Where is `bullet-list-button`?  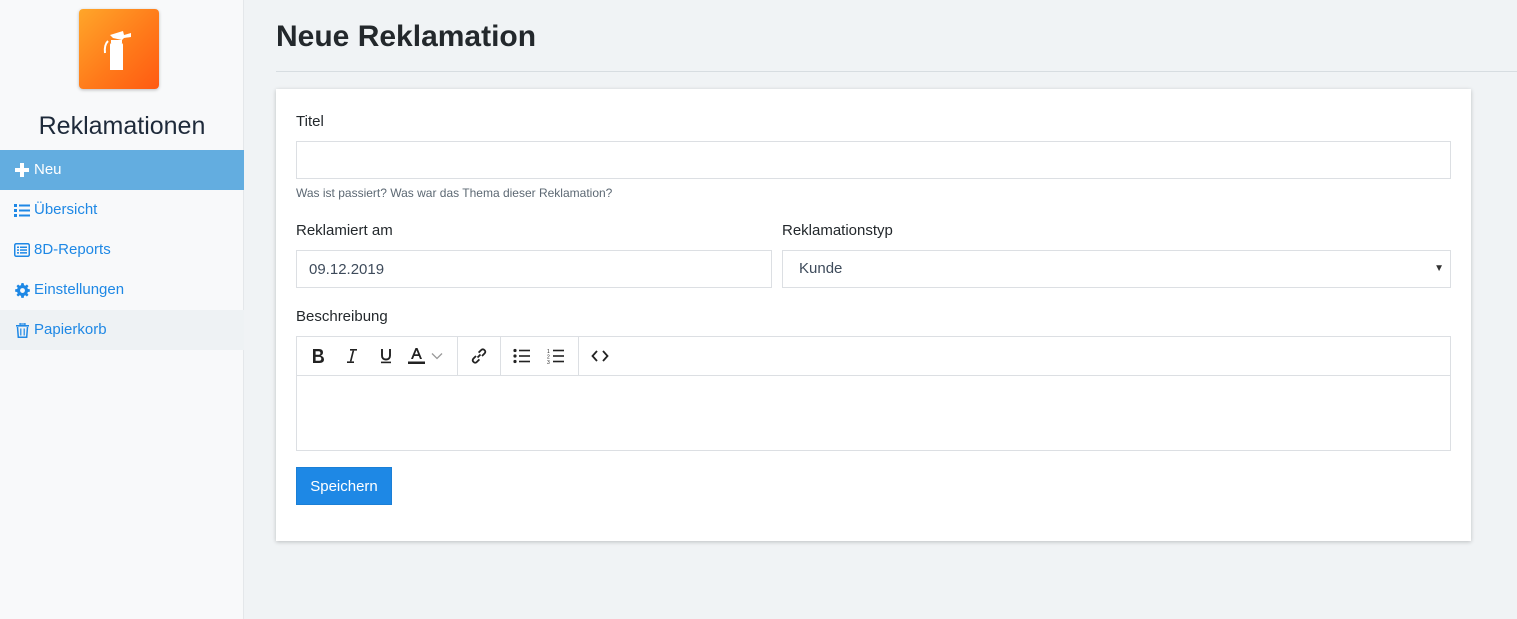 bullet-list-button is located at coordinates (522, 356).